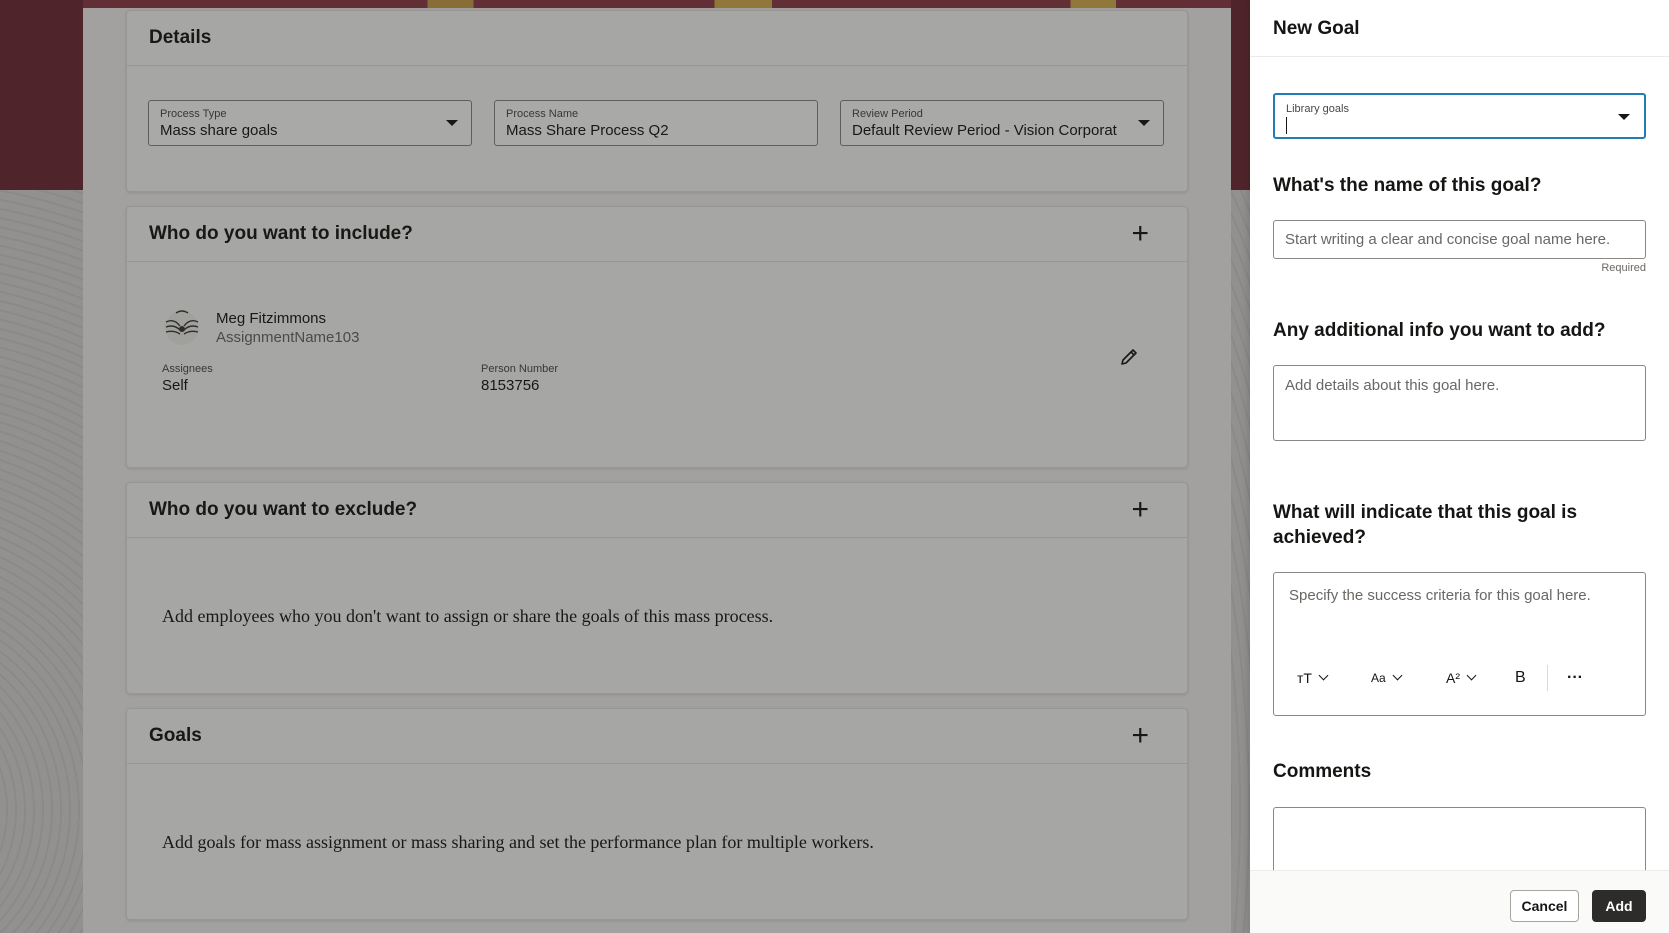 The width and height of the screenshot is (1669, 933). What do you see at coordinates (1317, 109) in the screenshot?
I see `library-goals-label: Library goals` at bounding box center [1317, 109].